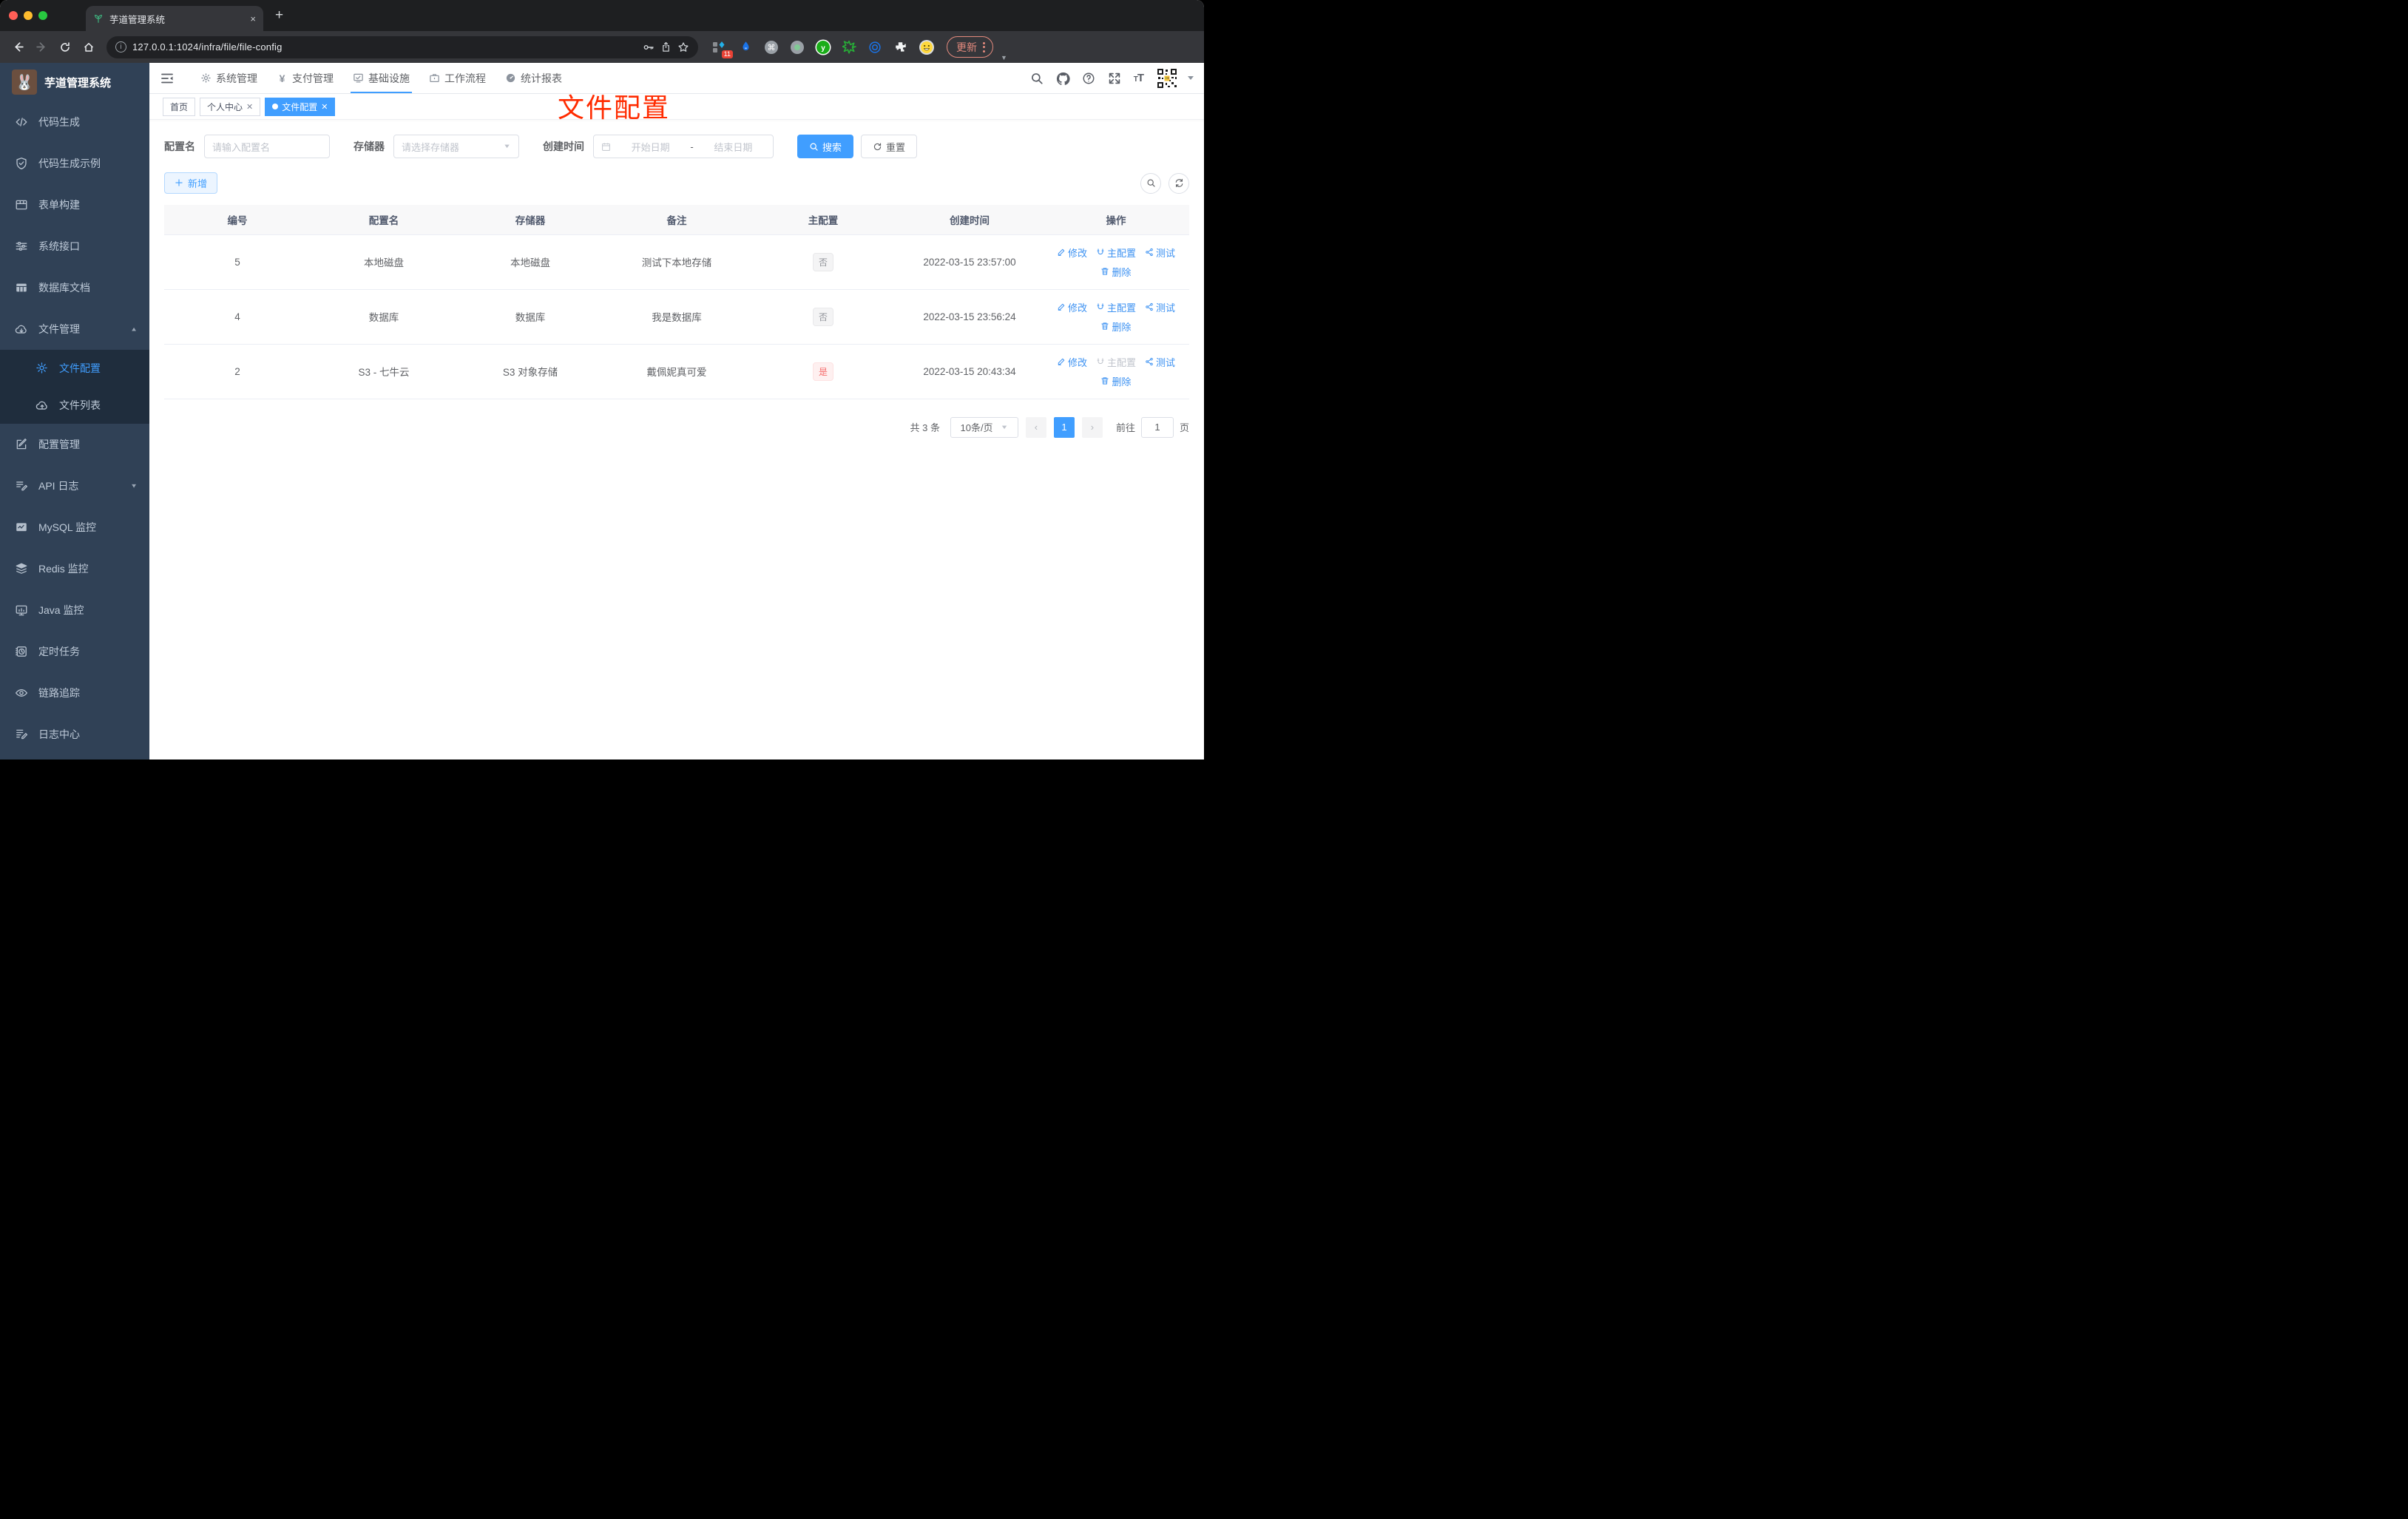 Image resolution: width=2408 pixels, height=1519 pixels. Describe the element at coordinates (849, 47) in the screenshot. I see `extension-star-icon` at that location.